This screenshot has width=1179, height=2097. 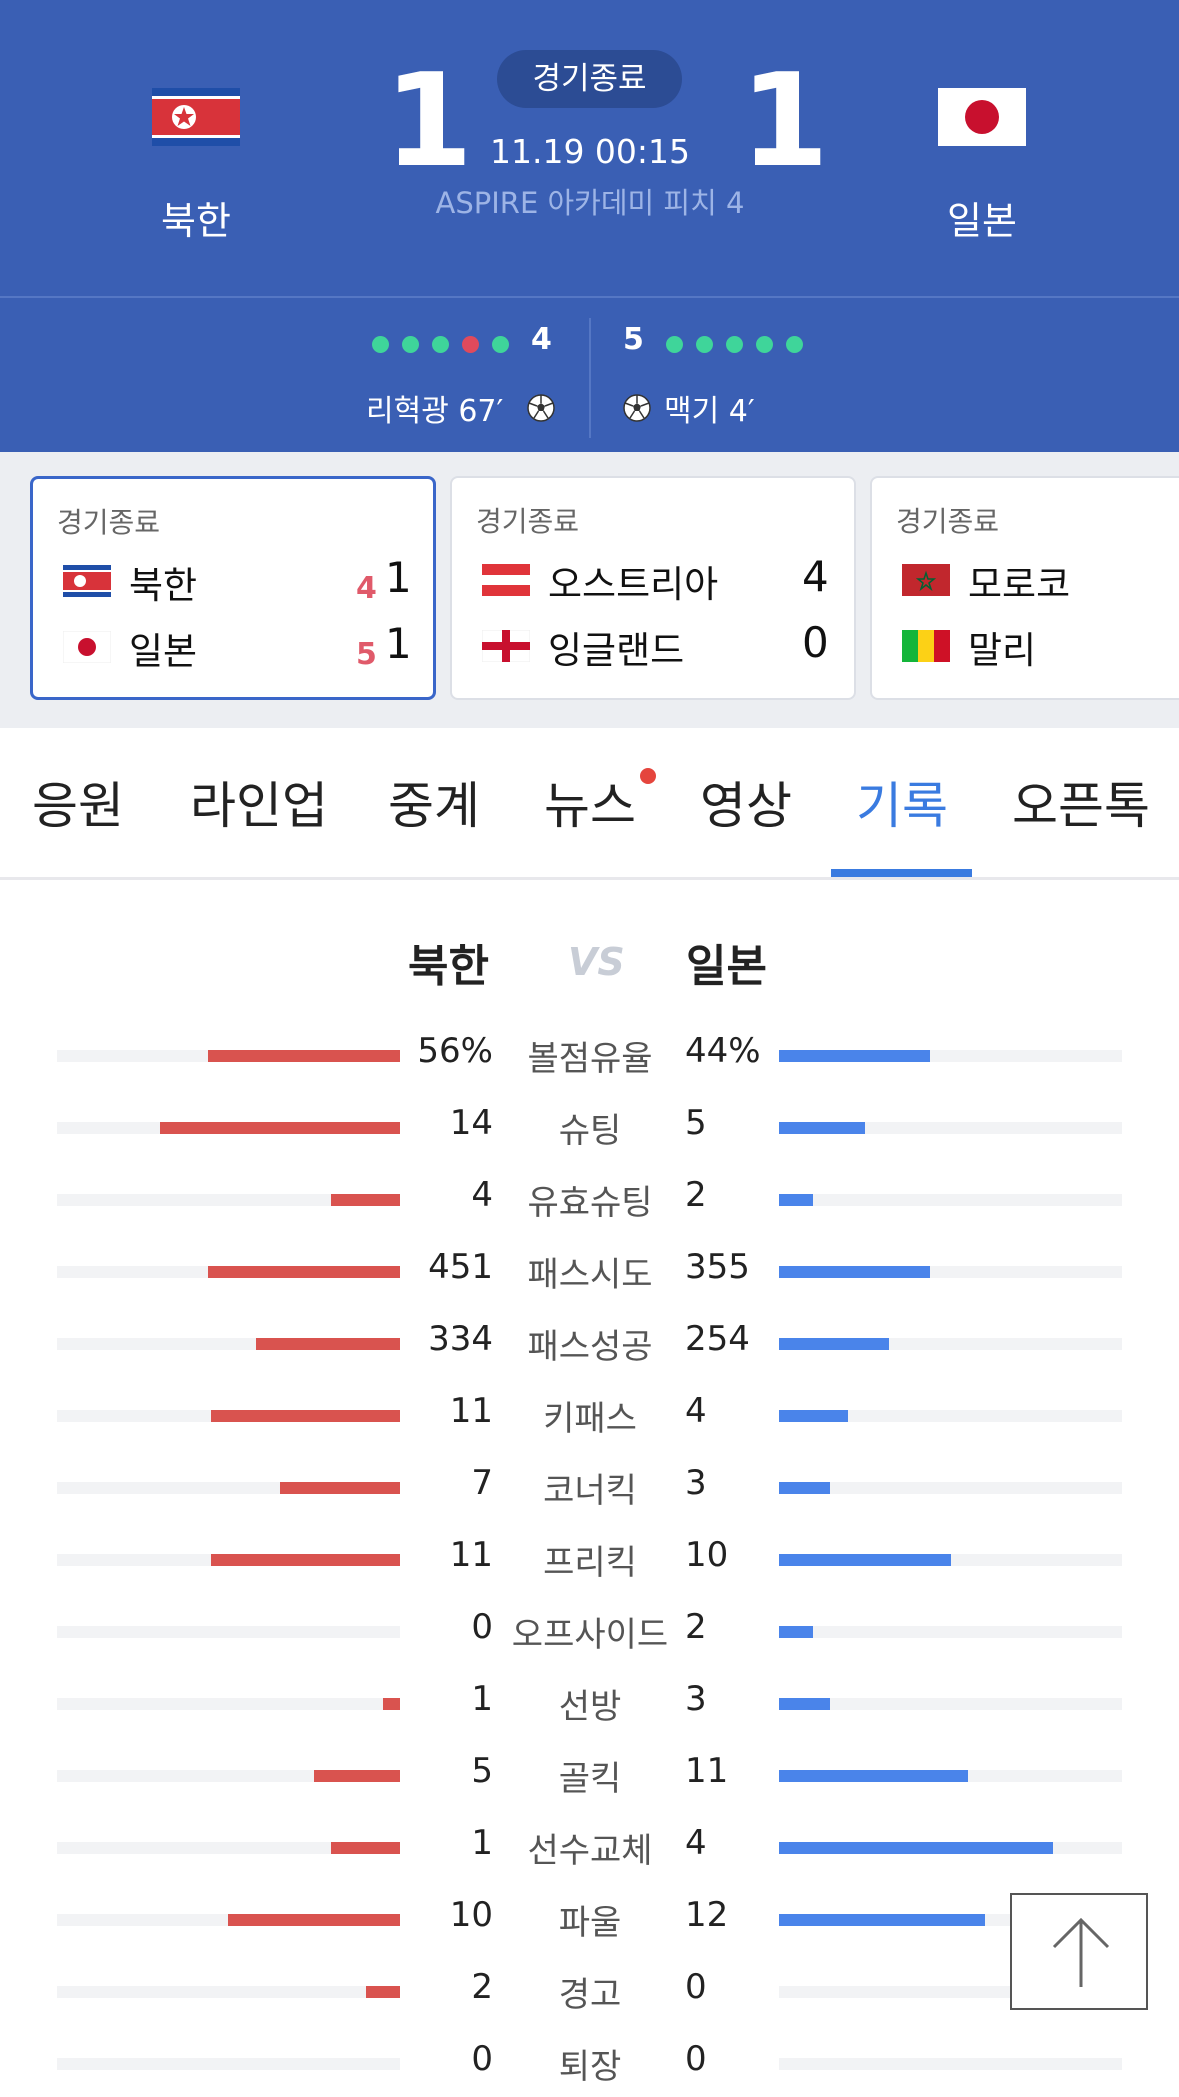 I want to click on home-stat-value: 2, so click(x=482, y=1987).